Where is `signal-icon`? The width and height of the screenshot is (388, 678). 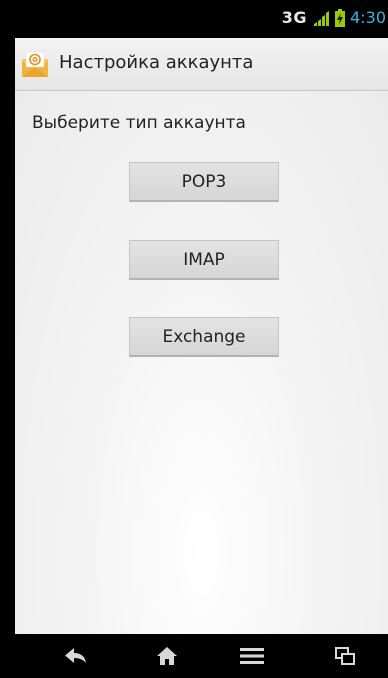
signal-icon is located at coordinates (321, 18).